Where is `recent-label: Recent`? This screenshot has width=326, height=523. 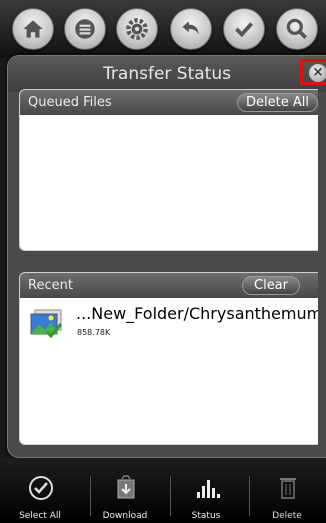 recent-label: Recent is located at coordinates (50, 285).